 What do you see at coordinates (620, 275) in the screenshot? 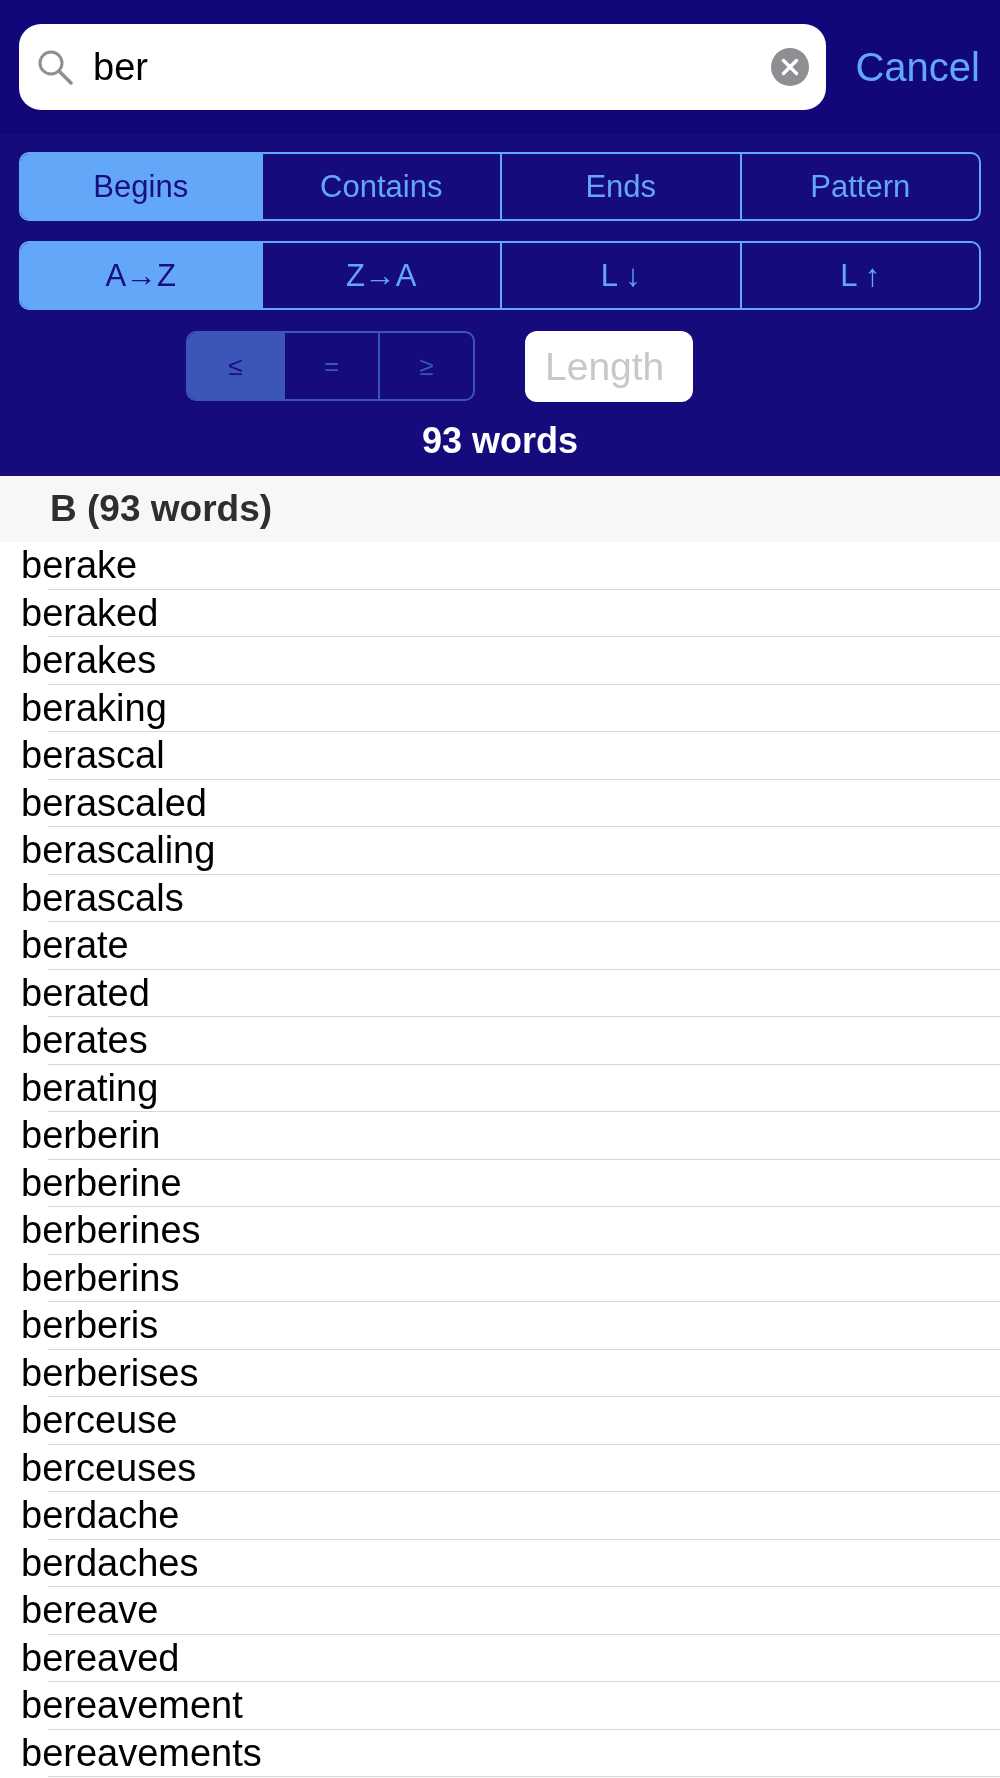
I see `sort-order-segment: L ↓` at bounding box center [620, 275].